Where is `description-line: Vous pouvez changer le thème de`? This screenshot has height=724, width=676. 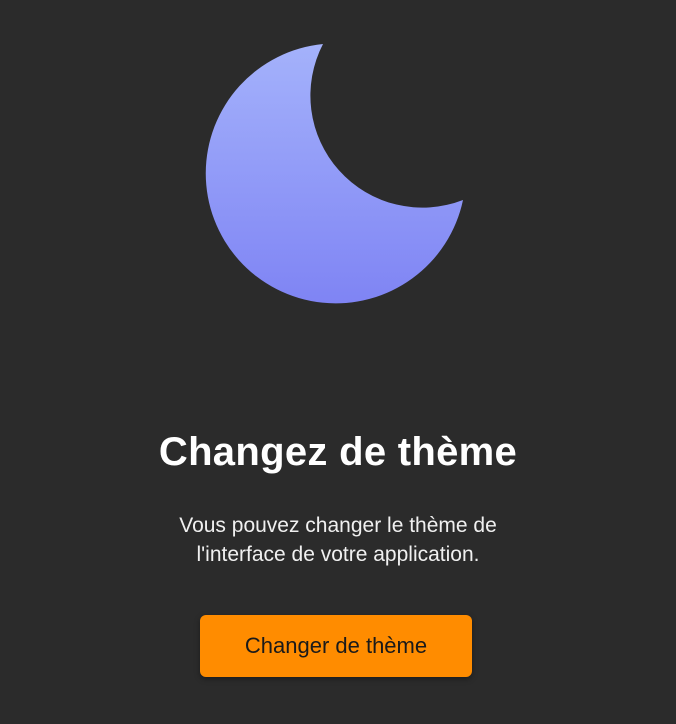
description-line: Vous pouvez changer le thème de is located at coordinates (338, 525).